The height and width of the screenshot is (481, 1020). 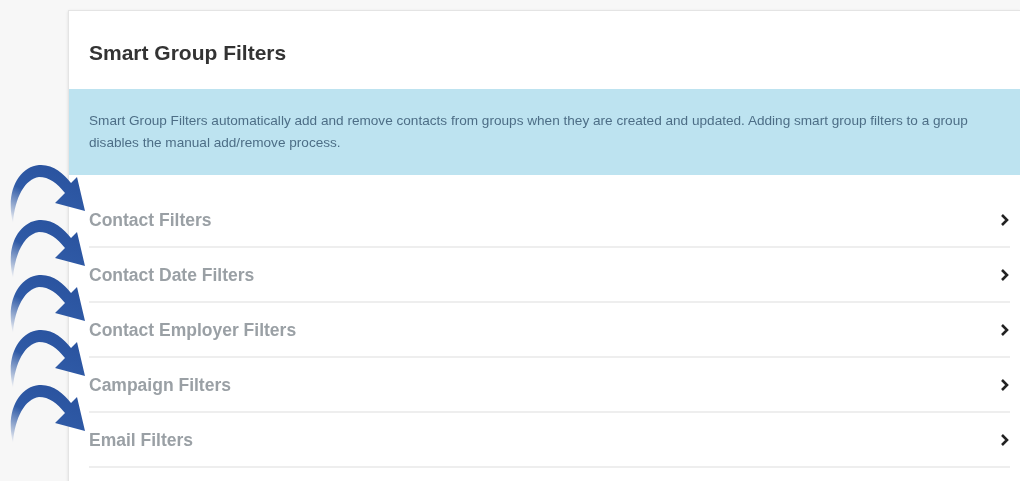 I want to click on panel-title: Smart Group Filters, so click(x=188, y=53).